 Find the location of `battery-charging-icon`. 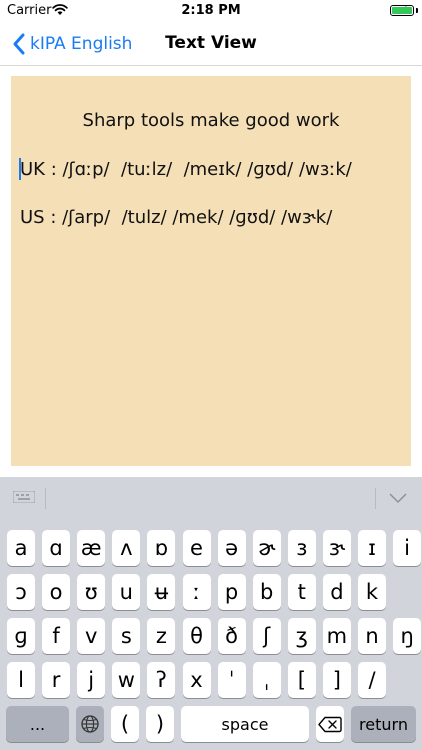

battery-charging-icon is located at coordinates (402, 10).